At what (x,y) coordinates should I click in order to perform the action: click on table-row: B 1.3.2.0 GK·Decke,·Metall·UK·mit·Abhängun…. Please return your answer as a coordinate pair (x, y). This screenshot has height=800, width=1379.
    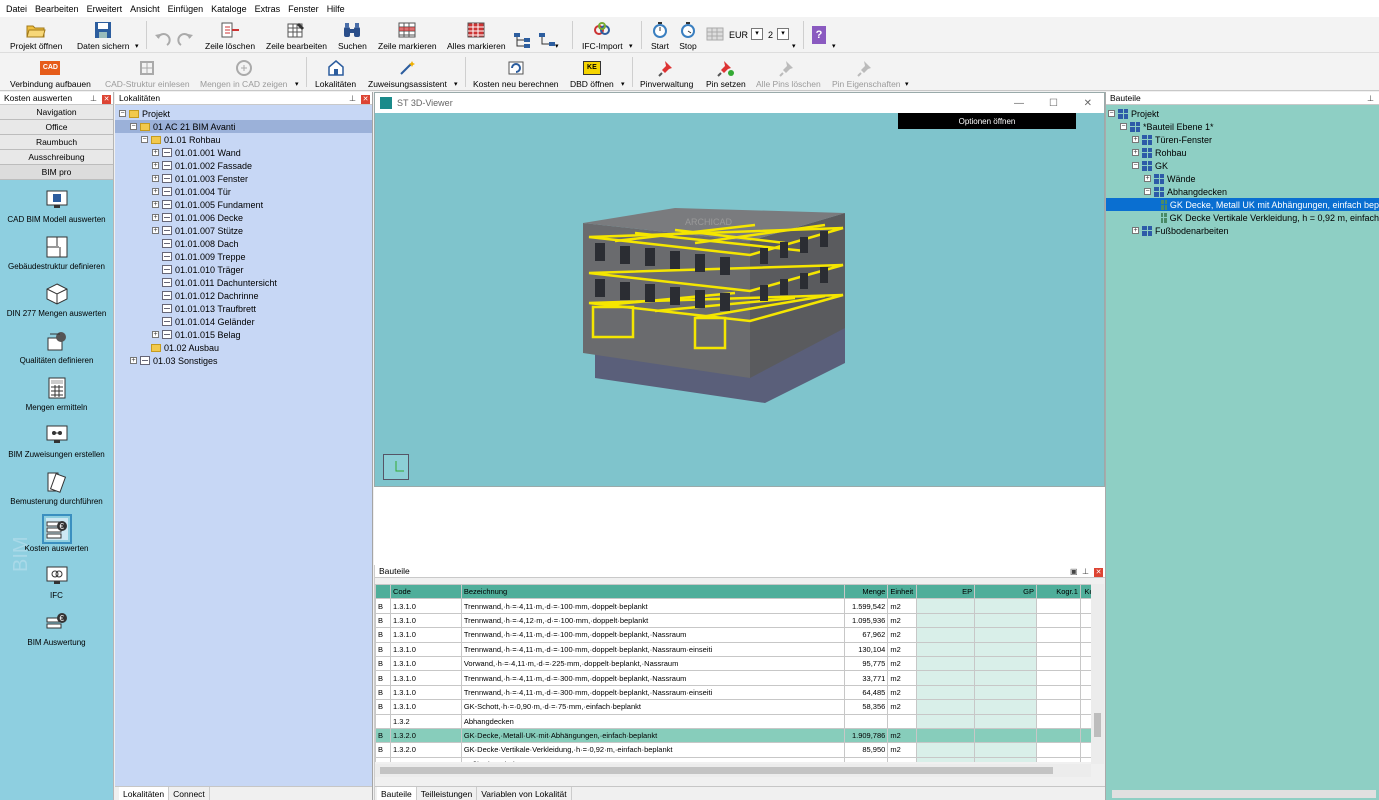
    Looking at the image, I should click on (733, 735).